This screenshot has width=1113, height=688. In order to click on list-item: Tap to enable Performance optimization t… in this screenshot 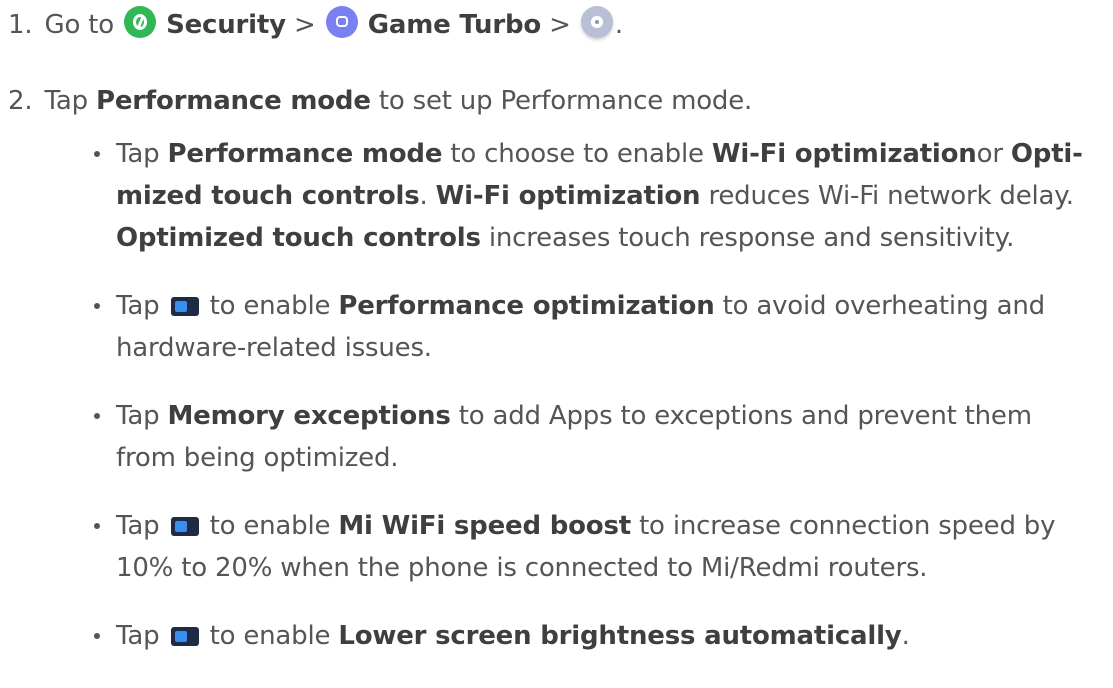, I will do `click(597, 327)`.